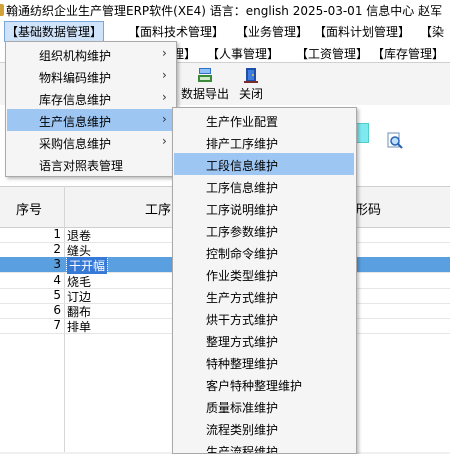  Describe the element at coordinates (29, 210) in the screenshot. I see `header-index: 序号` at that location.